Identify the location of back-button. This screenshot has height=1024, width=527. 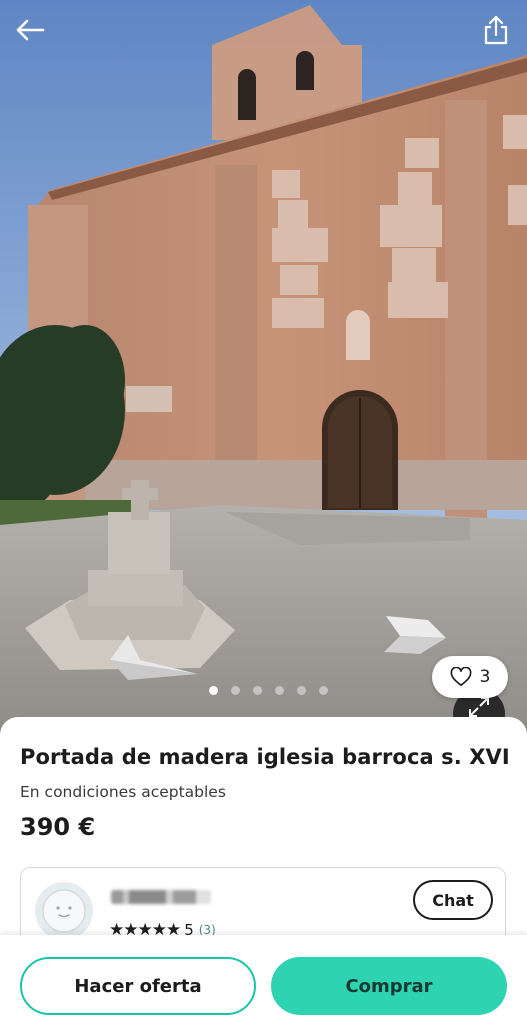
(30, 30).